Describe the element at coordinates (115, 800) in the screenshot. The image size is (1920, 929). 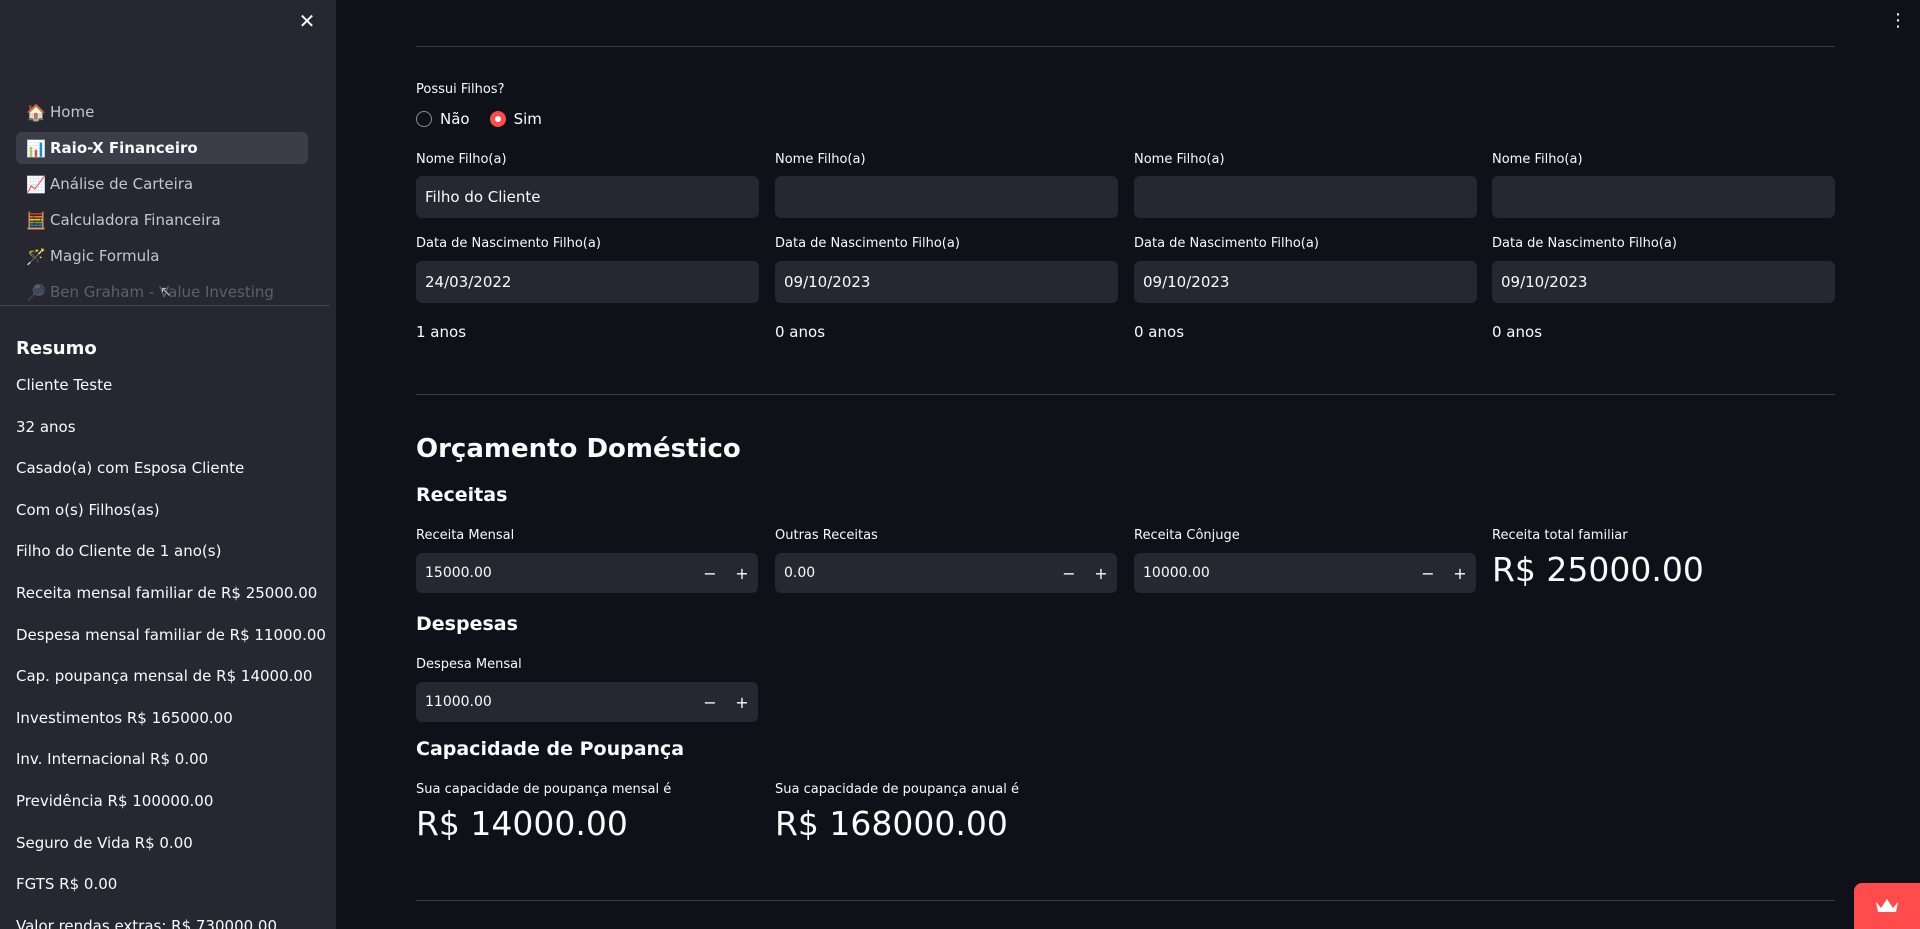
I see `summary-line: Previdência R$ 100000.00` at that location.